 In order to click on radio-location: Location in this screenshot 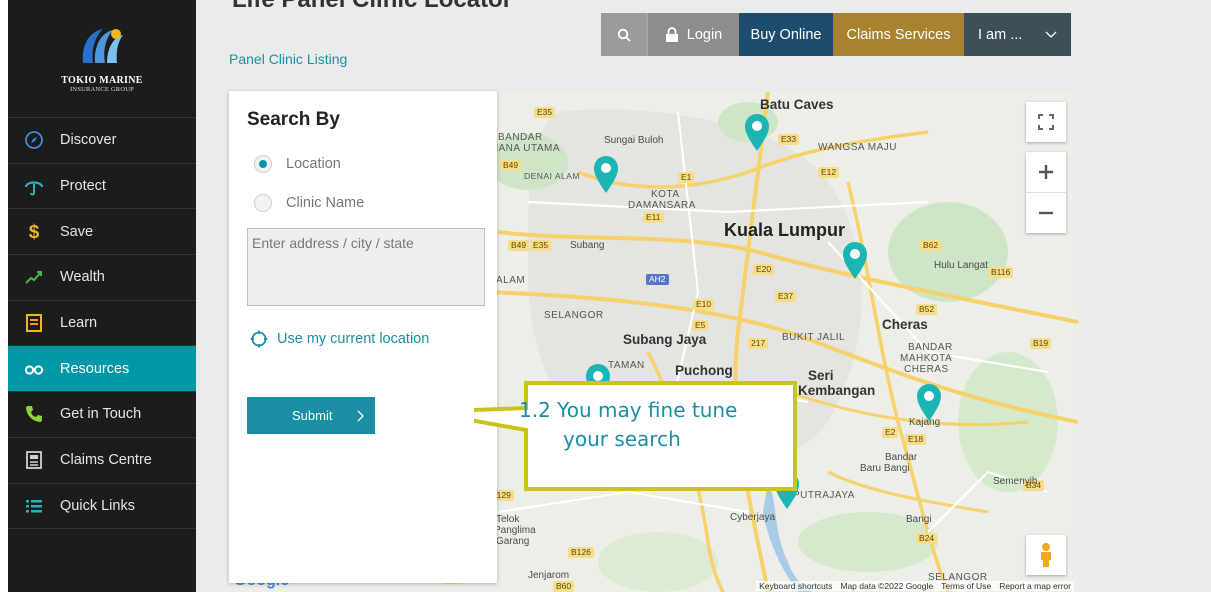, I will do `click(297, 164)`.